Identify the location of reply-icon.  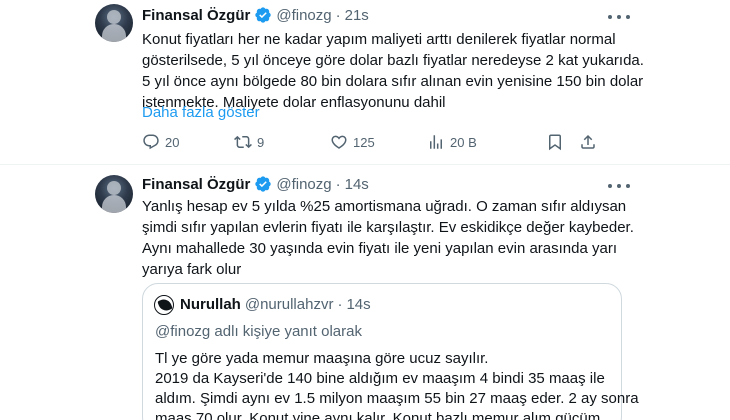
(151, 142).